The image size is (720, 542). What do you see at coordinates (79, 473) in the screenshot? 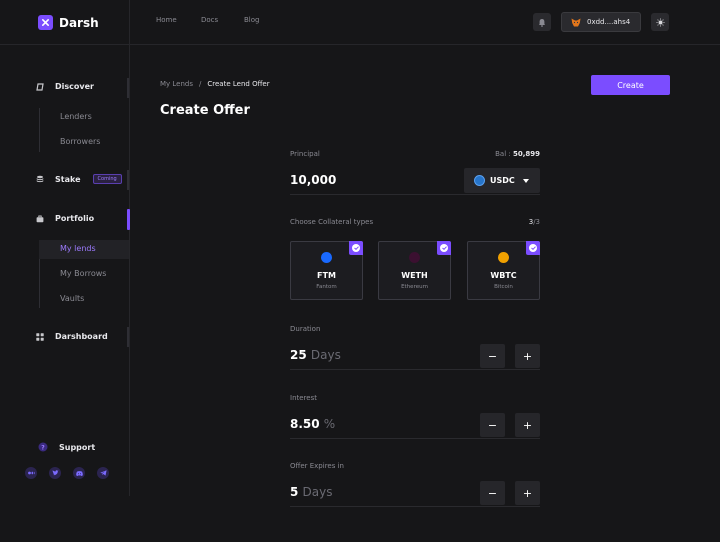
I see `discord-icon` at bounding box center [79, 473].